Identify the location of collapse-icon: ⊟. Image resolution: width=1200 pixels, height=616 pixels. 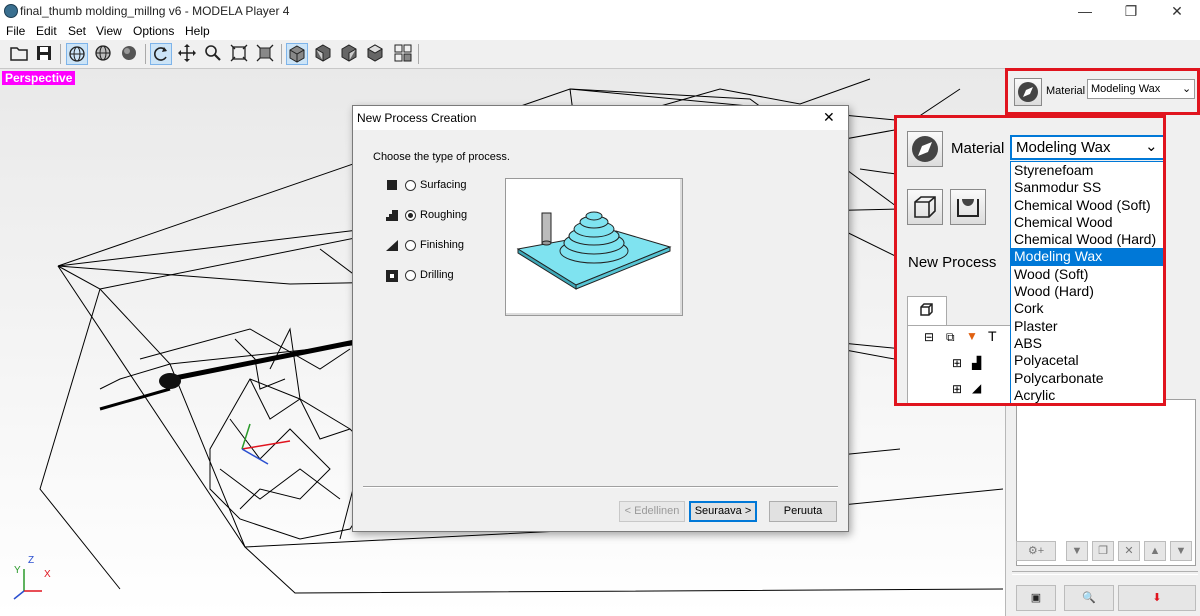
(929, 337).